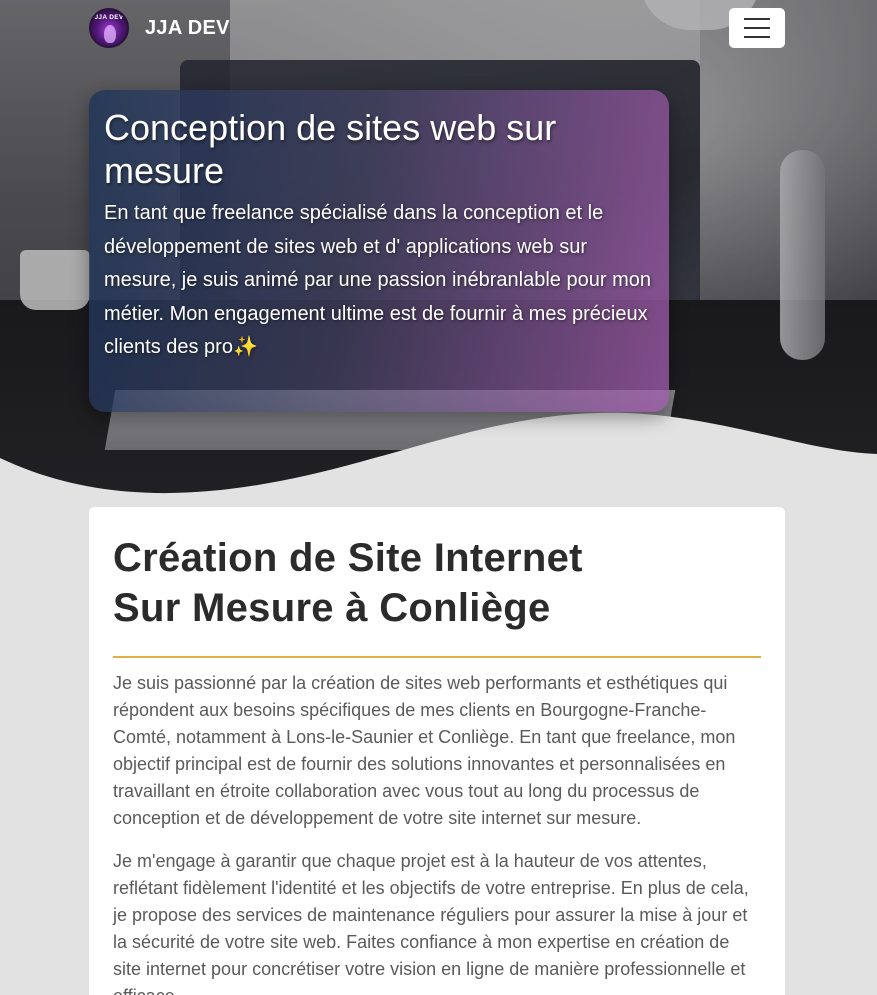  What do you see at coordinates (109, 17) in the screenshot?
I see `logo-text: JJA DEV` at bounding box center [109, 17].